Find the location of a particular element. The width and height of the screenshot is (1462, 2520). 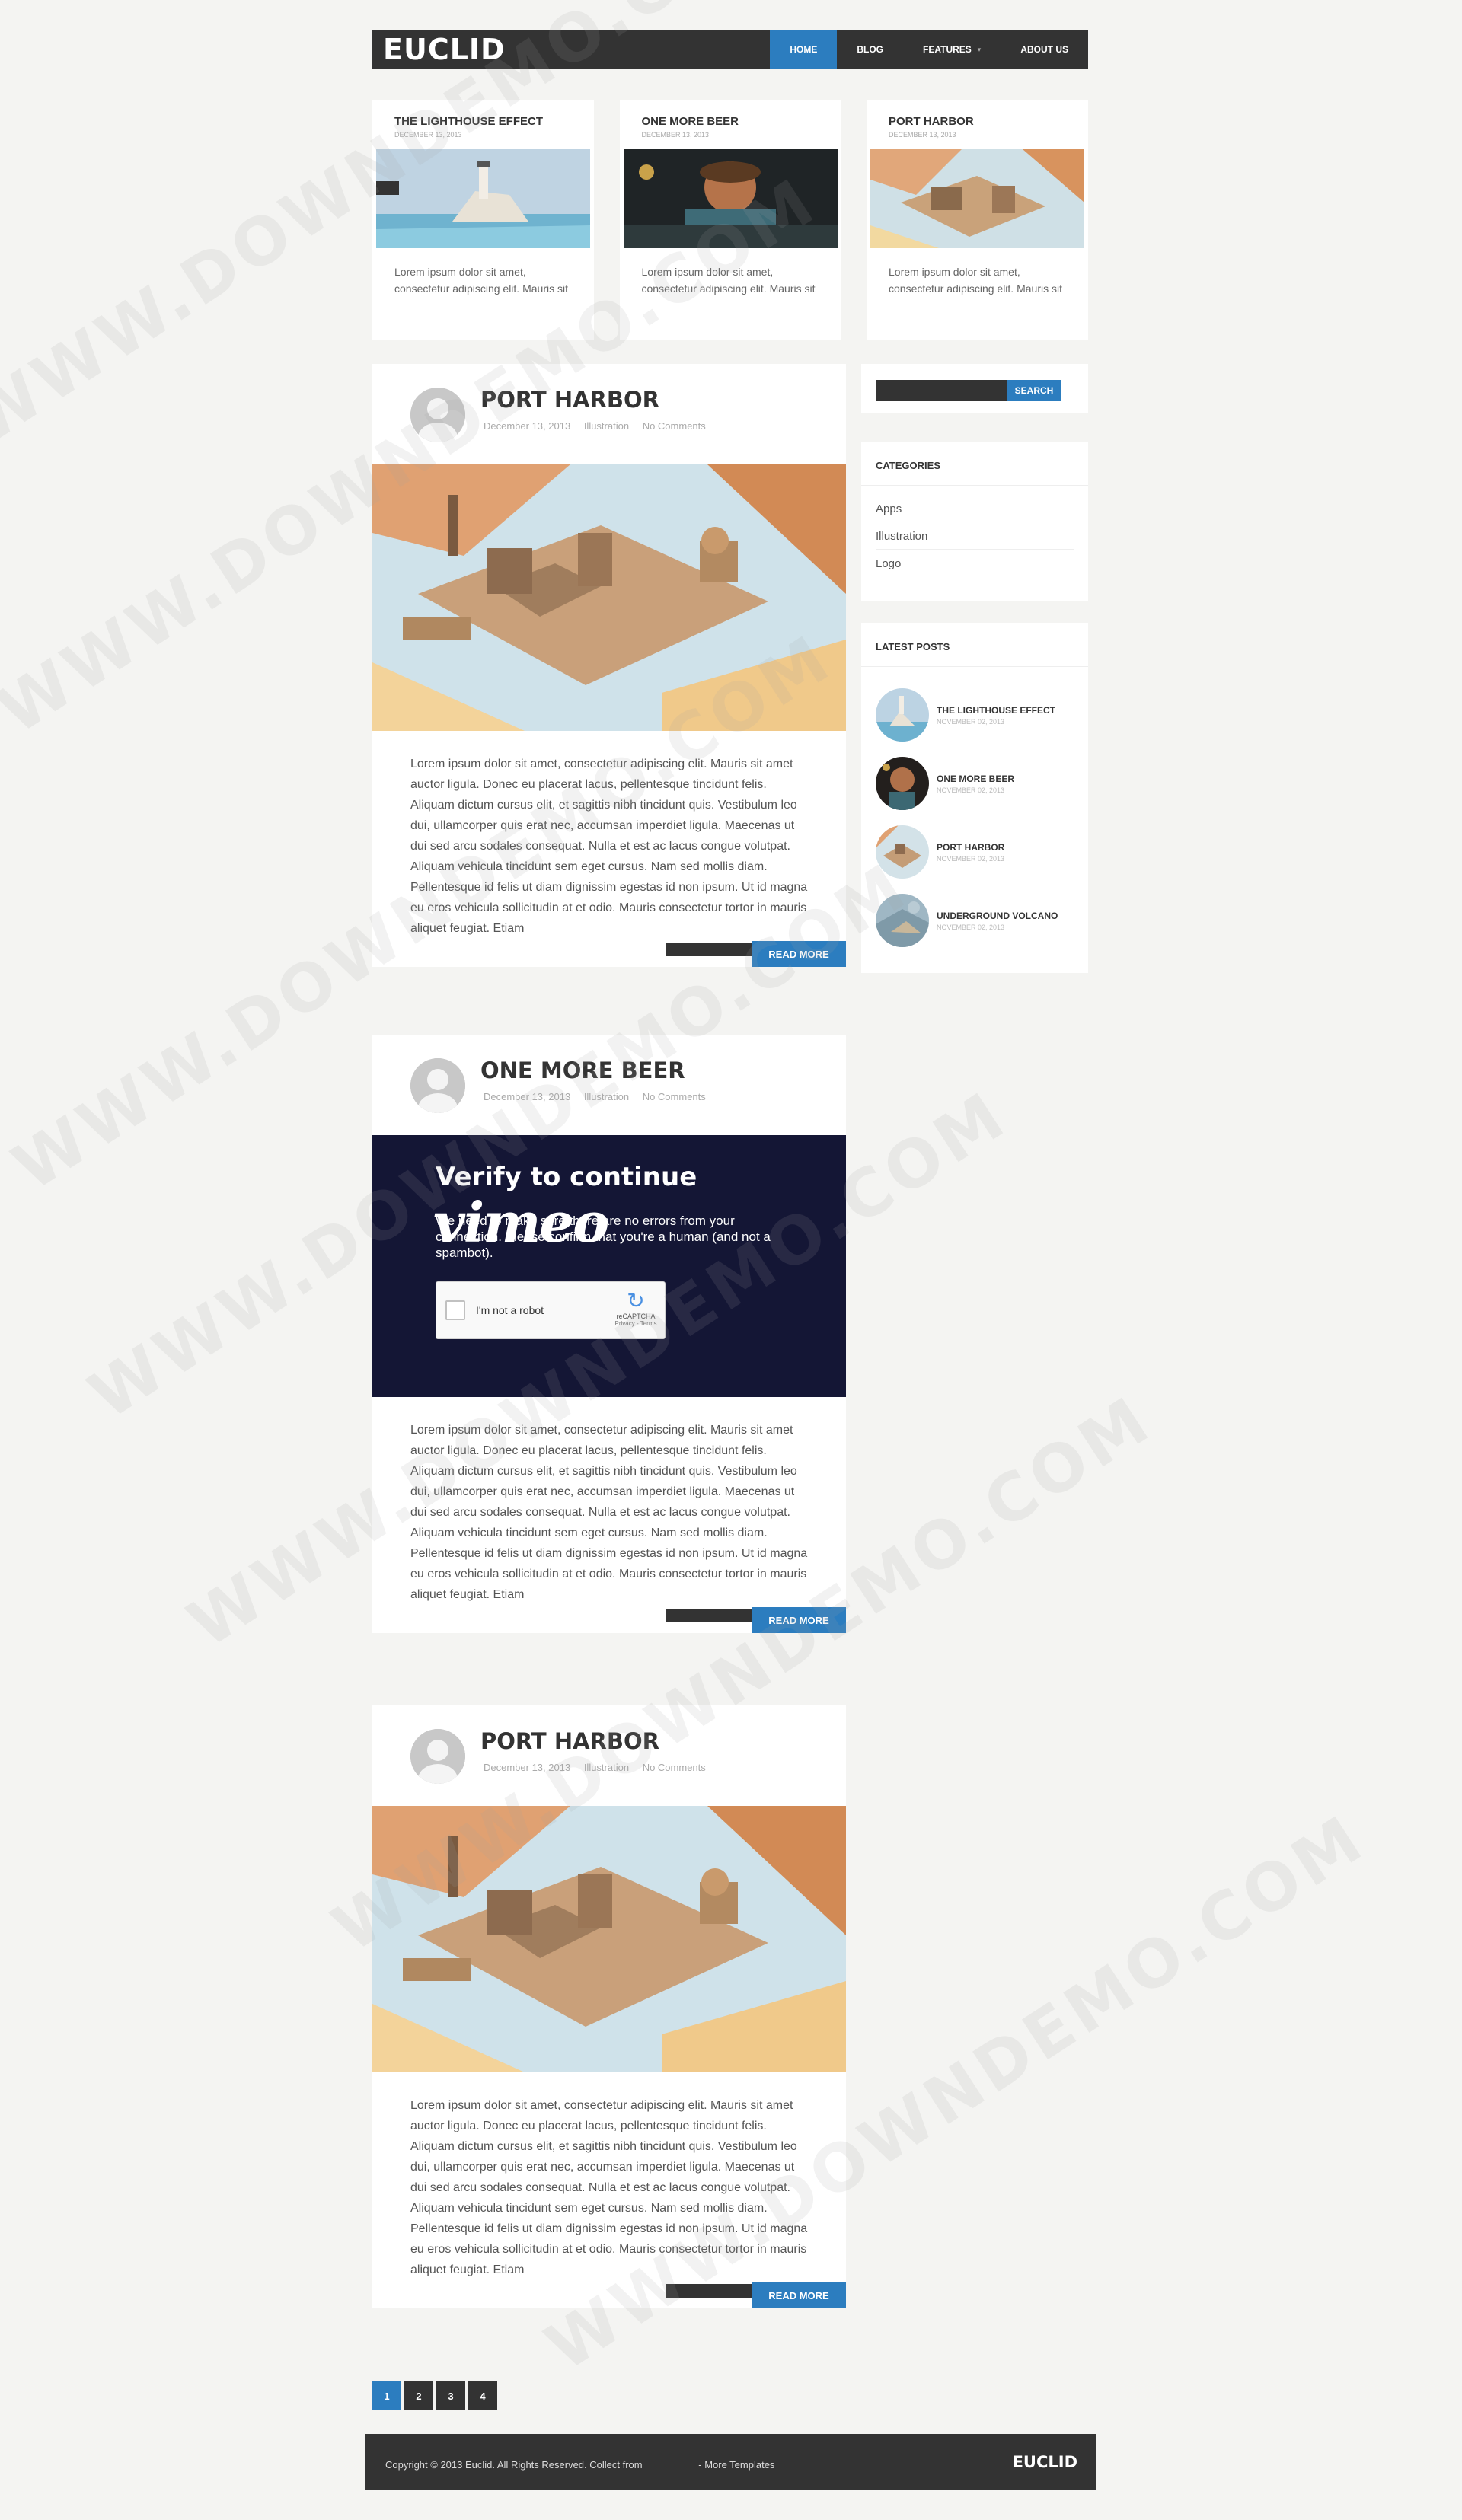

latest-post-item: THE LIGHTHOUSE EFFECT NOVEMBER 02, 2013 is located at coordinates (974, 715).